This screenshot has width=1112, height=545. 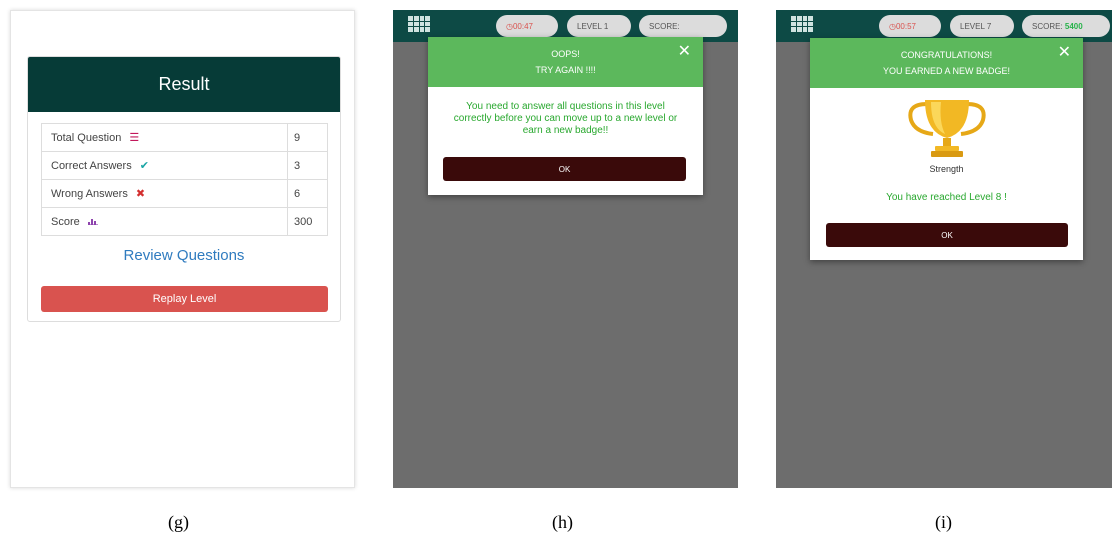 What do you see at coordinates (92, 222) in the screenshot?
I see `bar-chart-icon` at bounding box center [92, 222].